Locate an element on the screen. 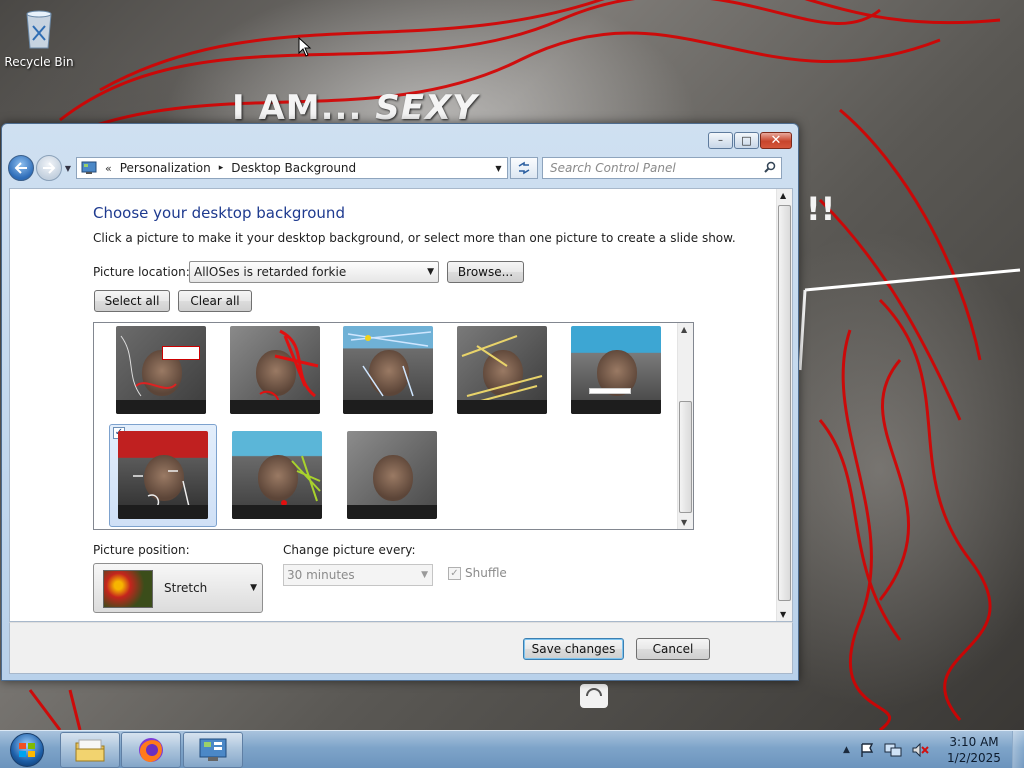  mouse-cursor-icon is located at coordinates (305, 47).